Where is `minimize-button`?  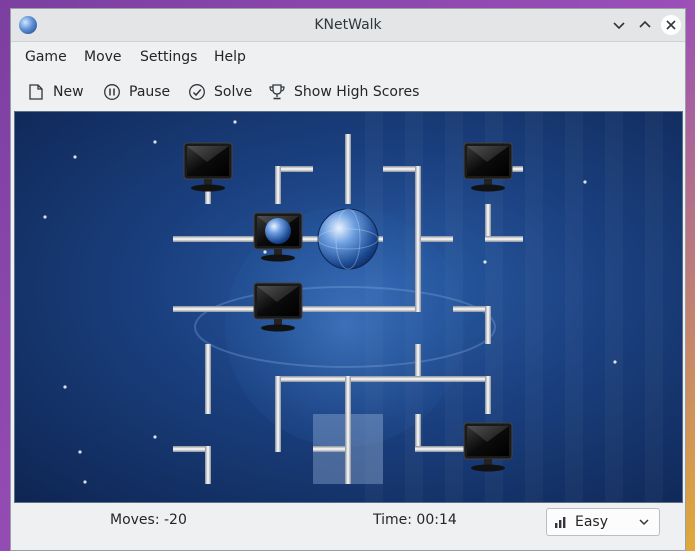 minimize-button is located at coordinates (619, 25).